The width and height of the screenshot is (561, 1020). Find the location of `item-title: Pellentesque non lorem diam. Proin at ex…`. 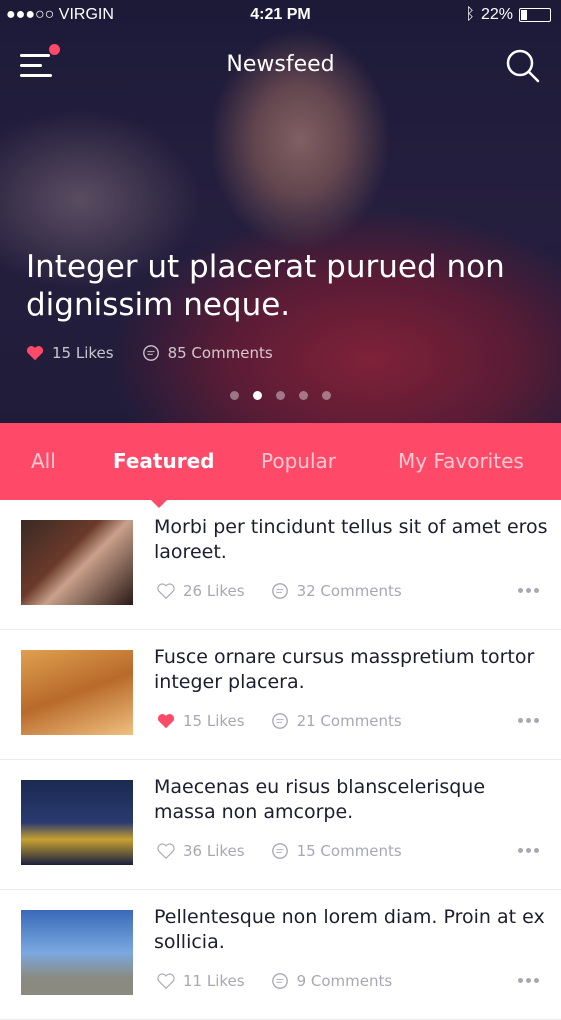

item-title: Pellentesque non lorem diam. Proin at ex… is located at coordinates (351, 930).